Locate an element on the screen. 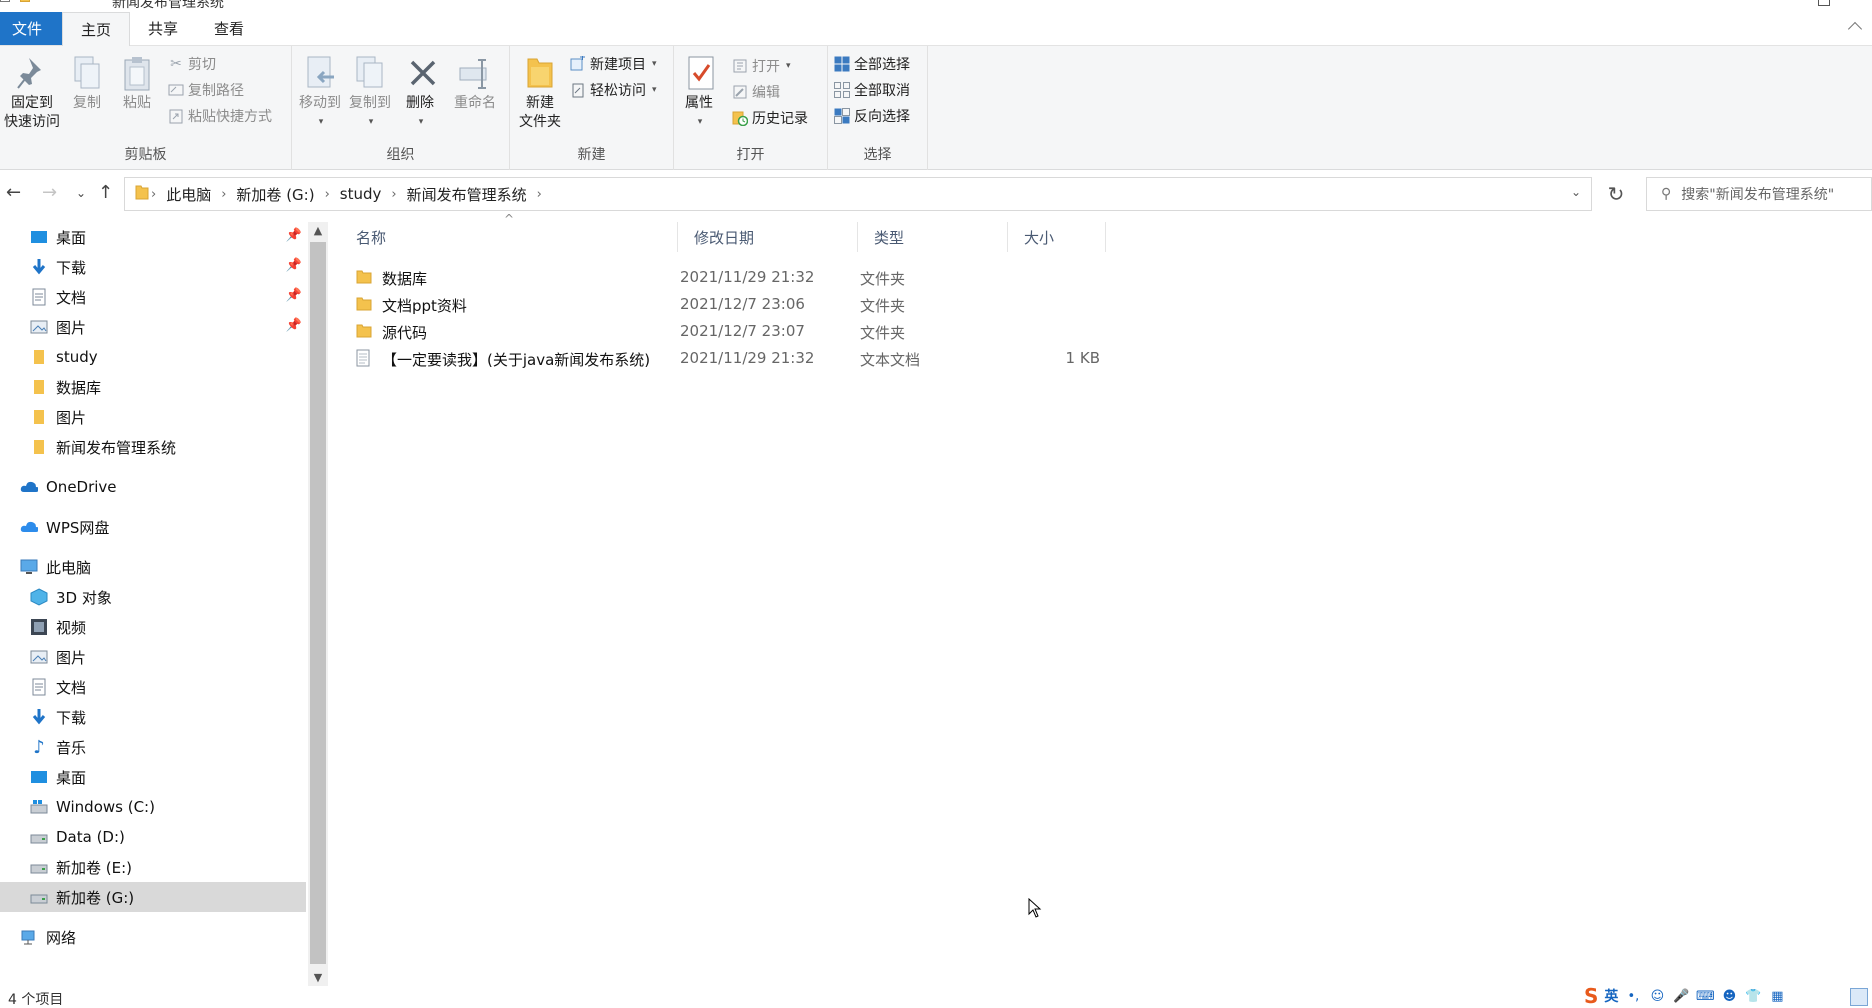 Image resolution: width=1872 pixels, height=1008 pixels. search-box: ⚲ 搜索"新闻发布管理系统" is located at coordinates (1759, 194).